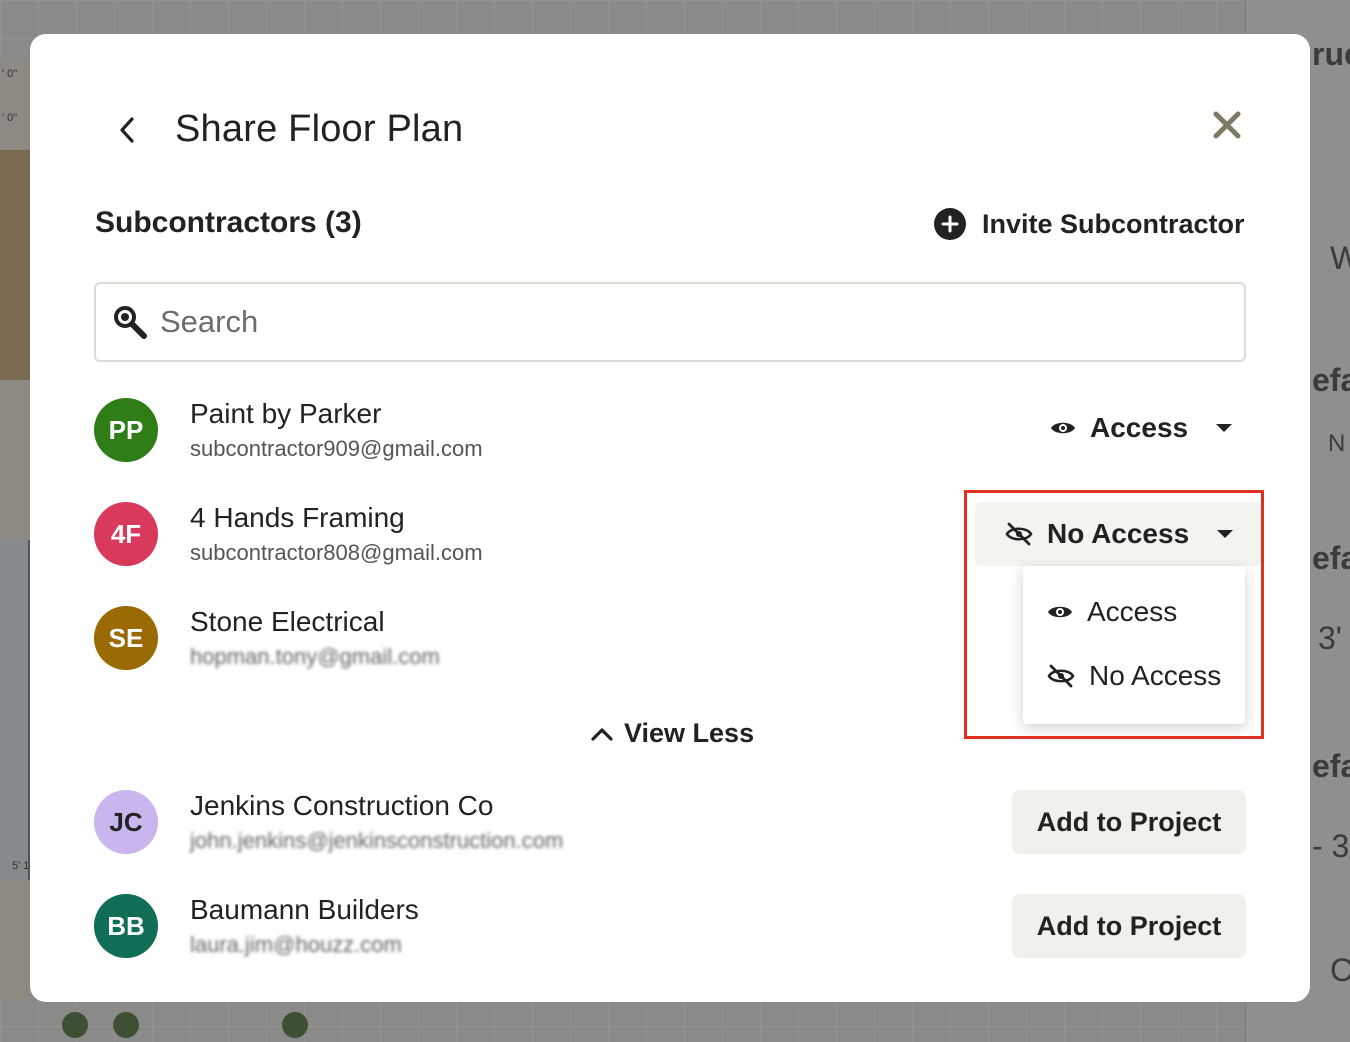  I want to click on panel-text: N, so click(1337, 443).